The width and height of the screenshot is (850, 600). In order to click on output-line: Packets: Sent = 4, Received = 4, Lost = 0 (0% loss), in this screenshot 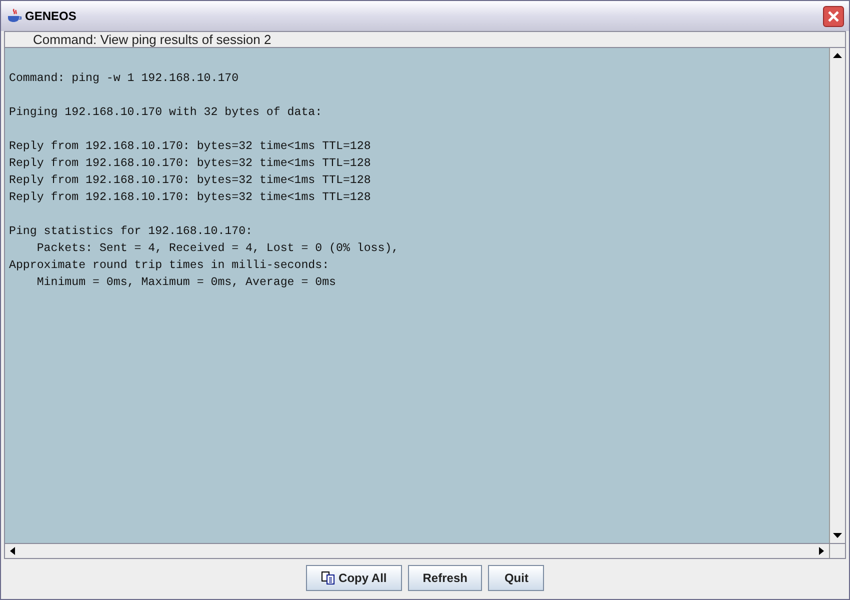, I will do `click(217, 249)`.